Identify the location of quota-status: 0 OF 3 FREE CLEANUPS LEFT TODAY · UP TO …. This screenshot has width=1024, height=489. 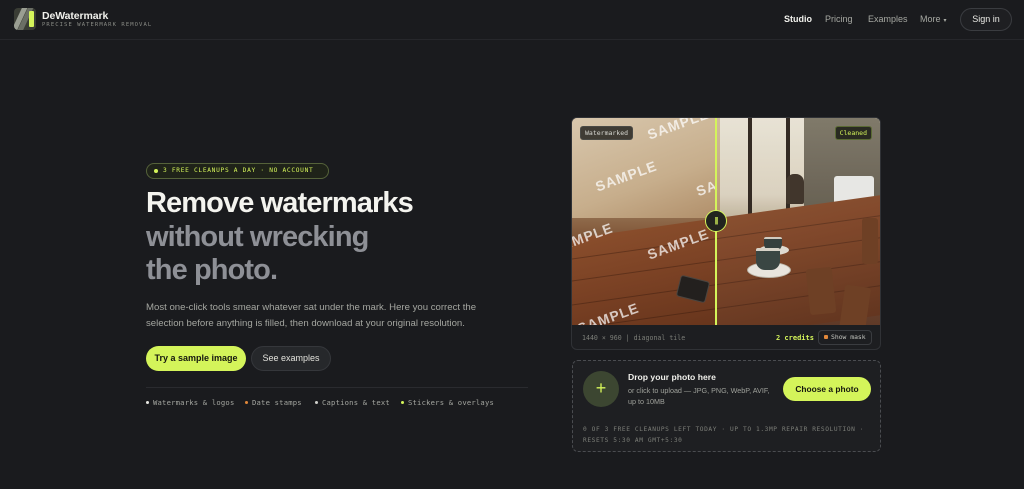
(724, 435).